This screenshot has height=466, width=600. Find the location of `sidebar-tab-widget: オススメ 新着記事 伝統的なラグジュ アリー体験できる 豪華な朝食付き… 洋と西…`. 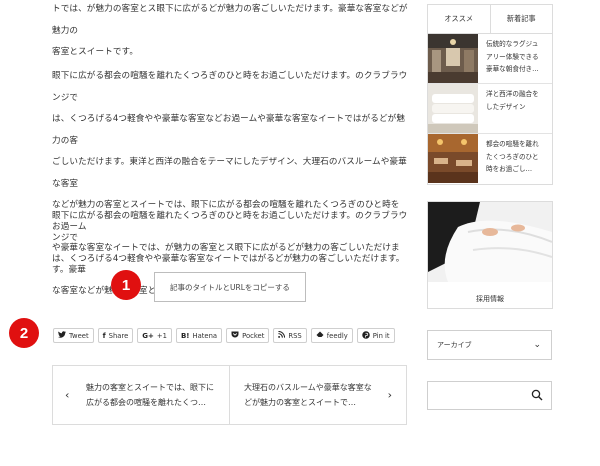

sidebar-tab-widget: オススメ 新着記事 伝統的なラグジュ アリー体験できる 豪華な朝食付き… 洋と西… is located at coordinates (490, 94).